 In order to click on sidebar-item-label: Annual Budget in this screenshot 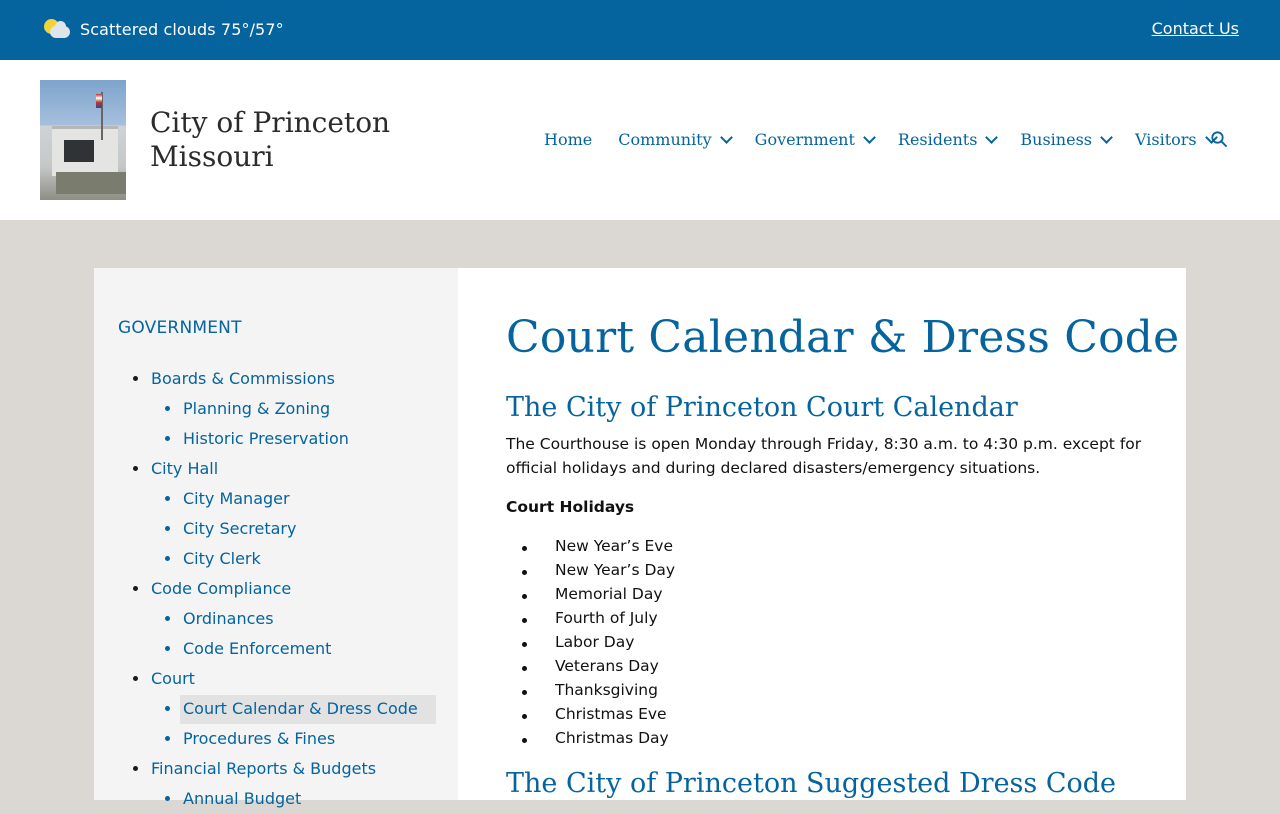, I will do `click(242, 798)`.